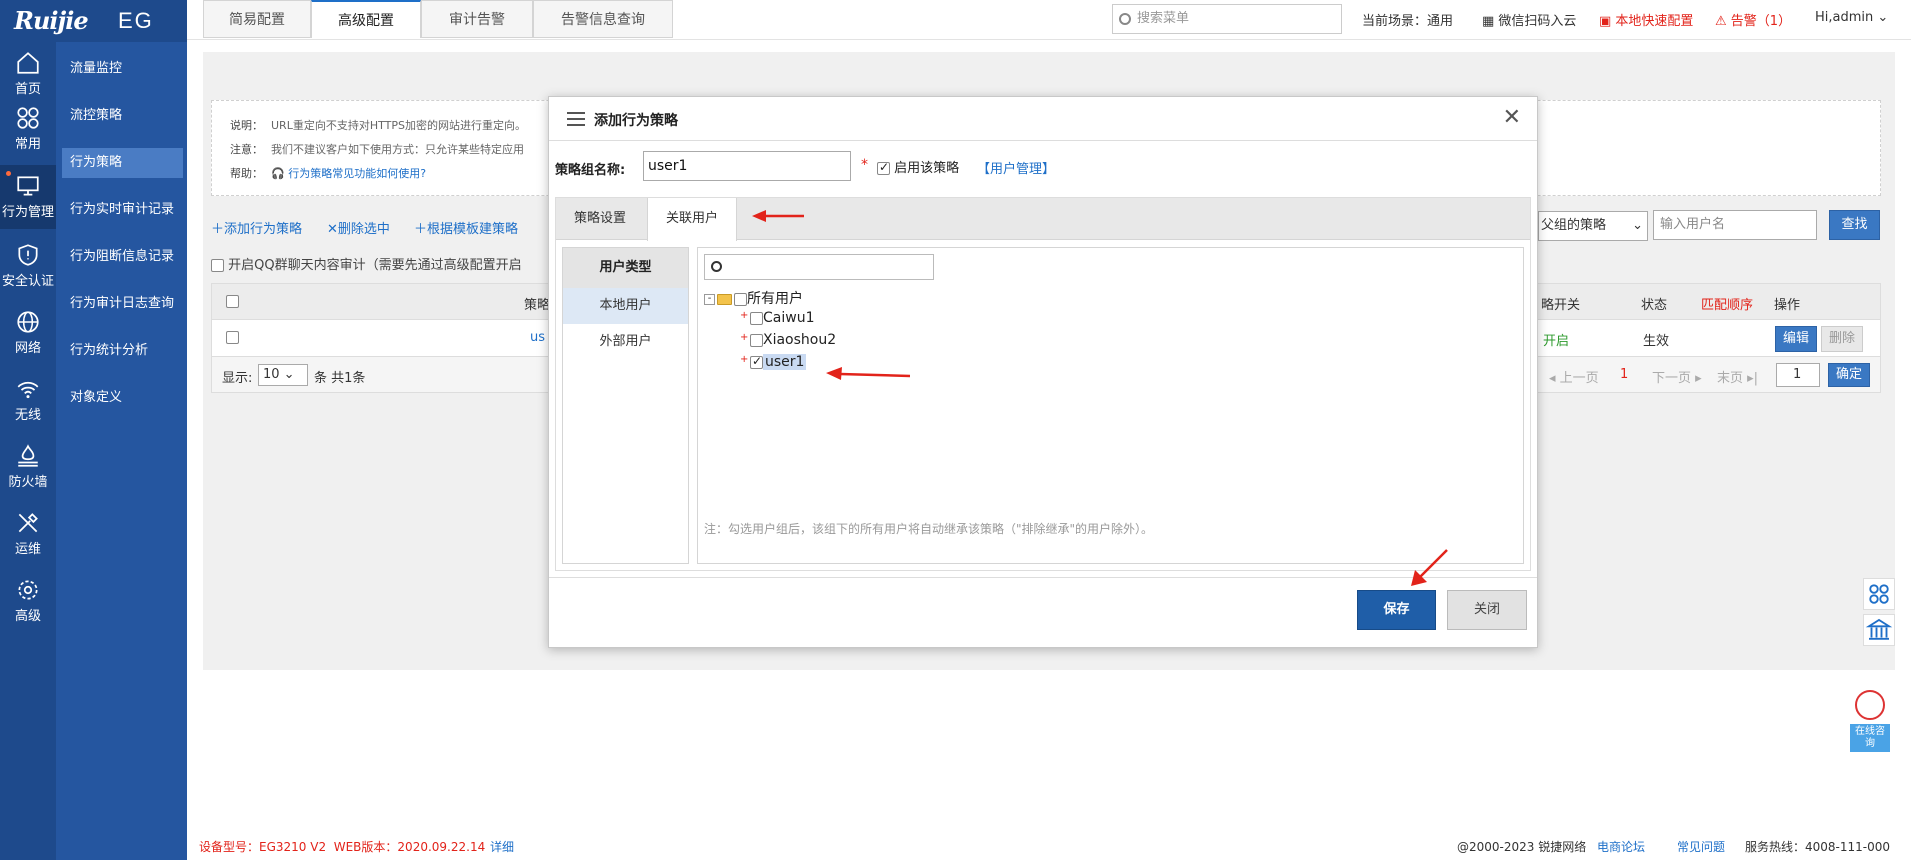  I want to click on forum-link: 电商论坛, so click(1621, 847).